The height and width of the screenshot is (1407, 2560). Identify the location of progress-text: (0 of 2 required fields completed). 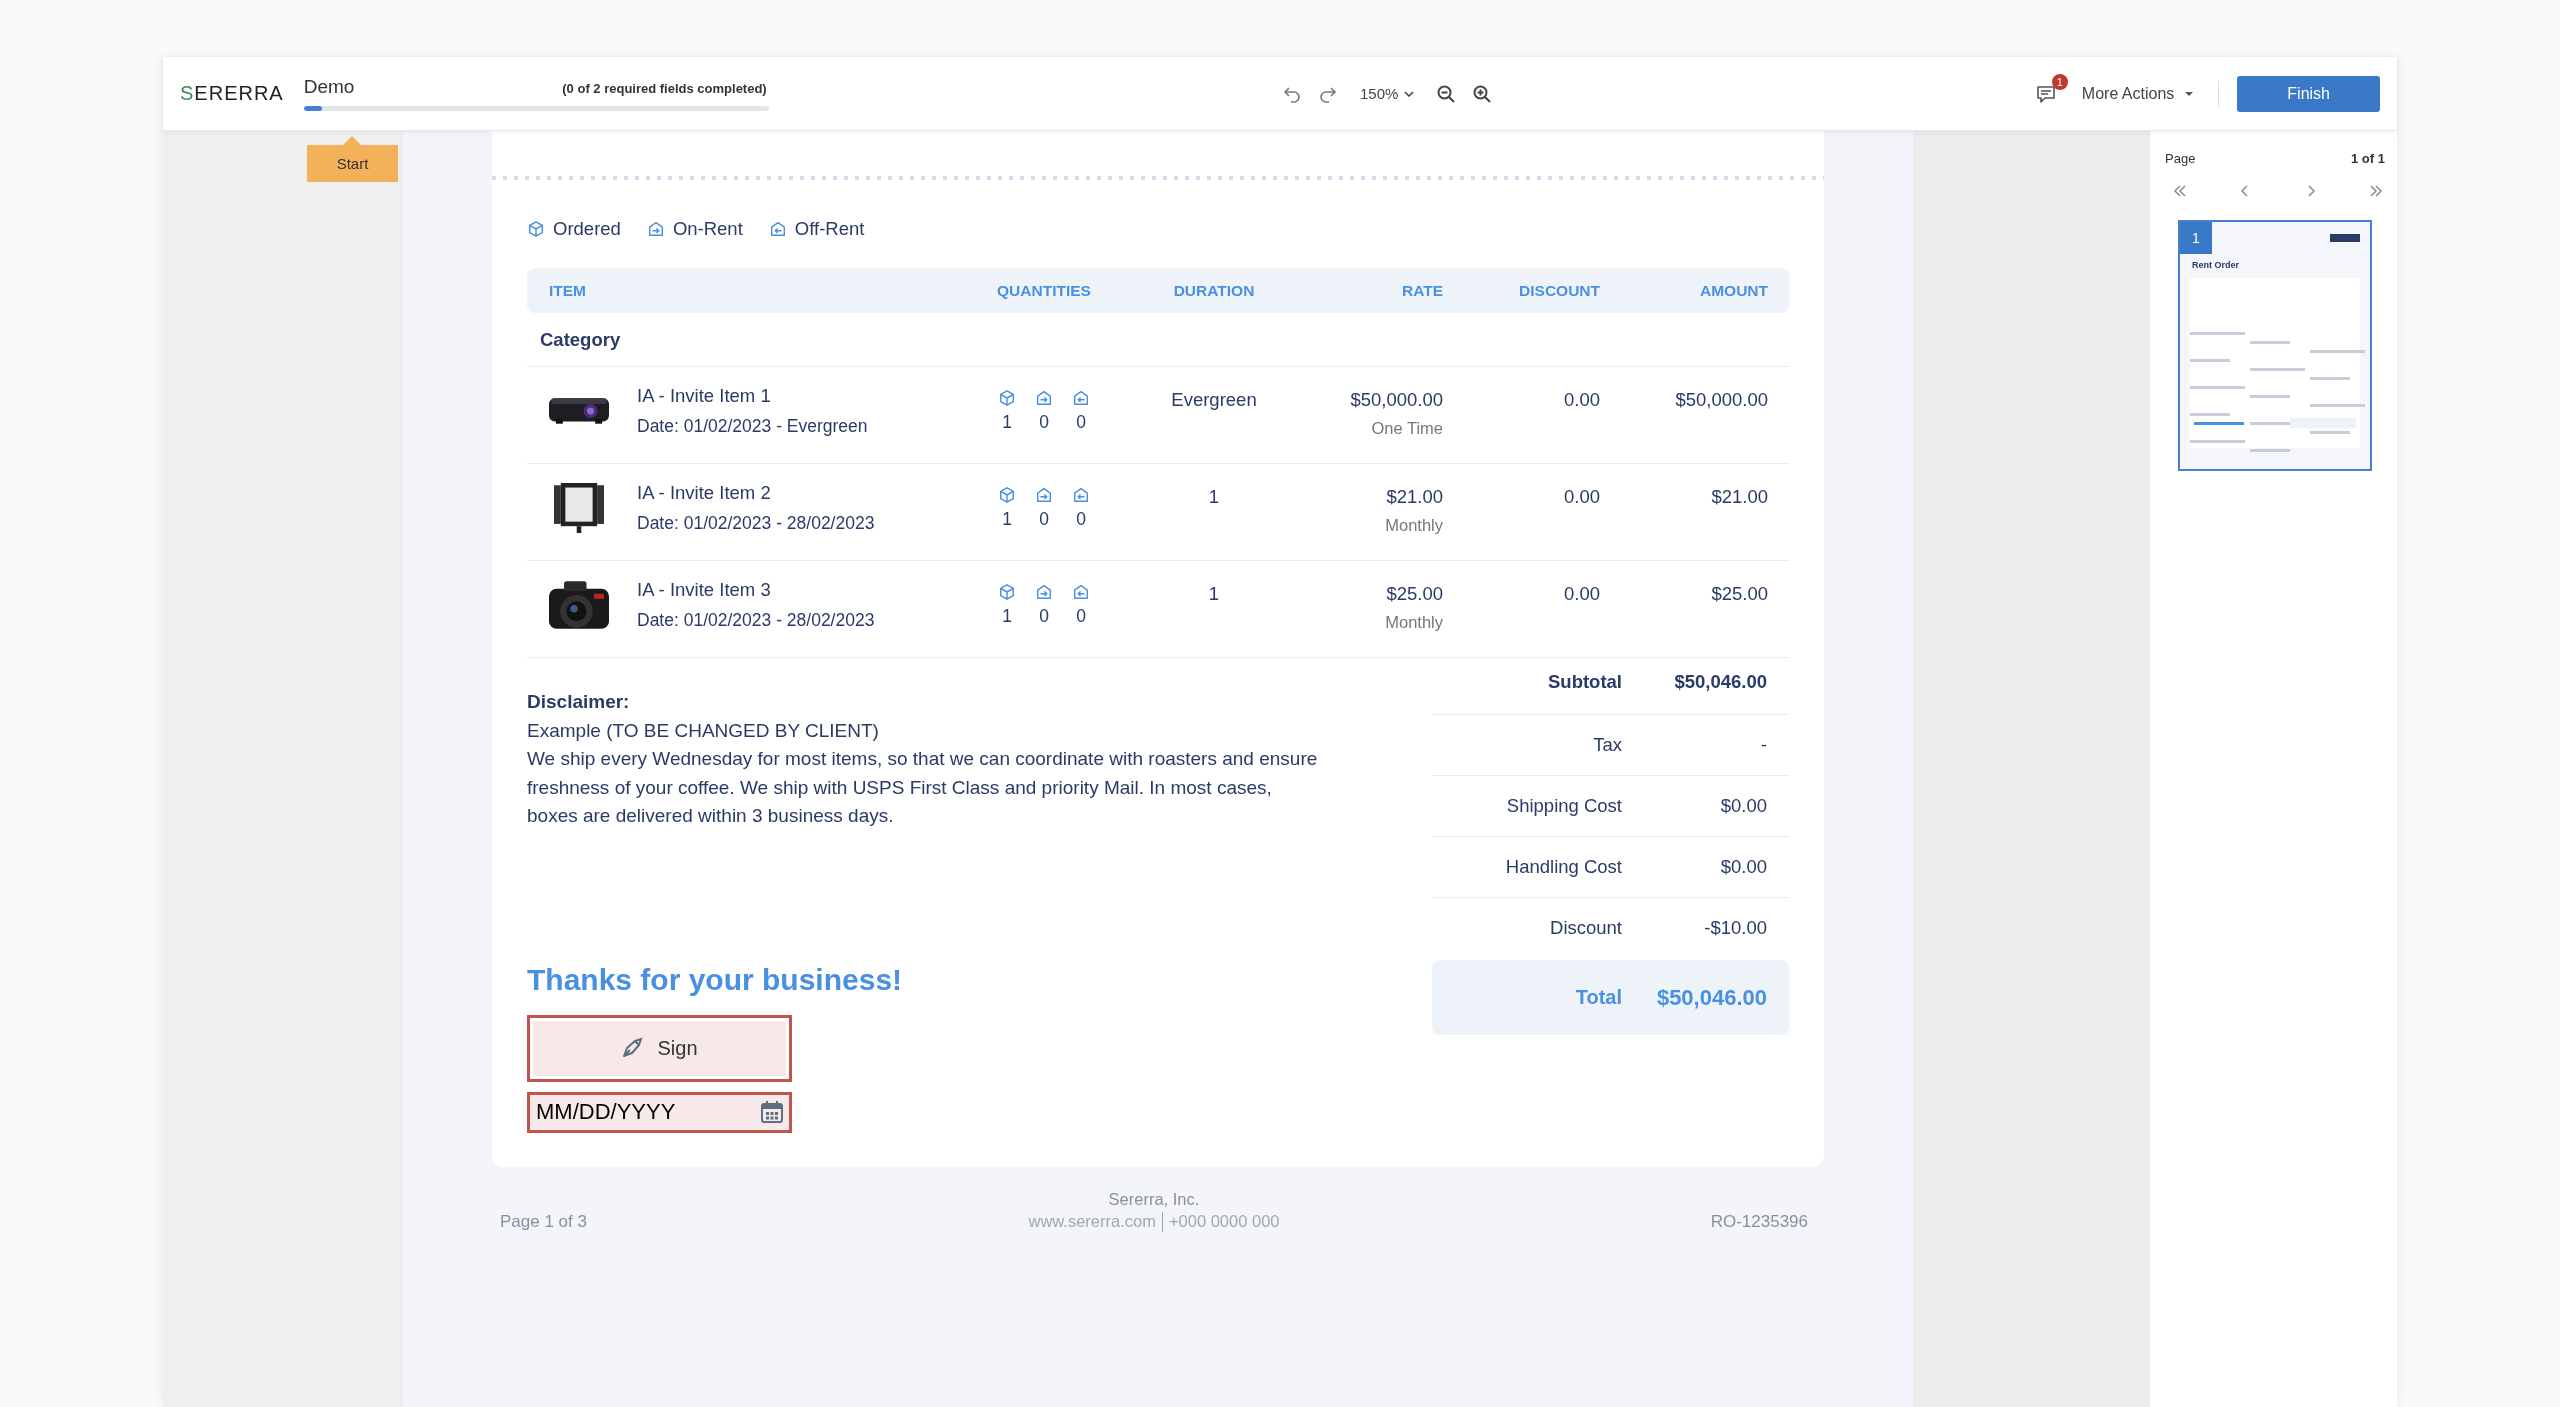
(664, 88).